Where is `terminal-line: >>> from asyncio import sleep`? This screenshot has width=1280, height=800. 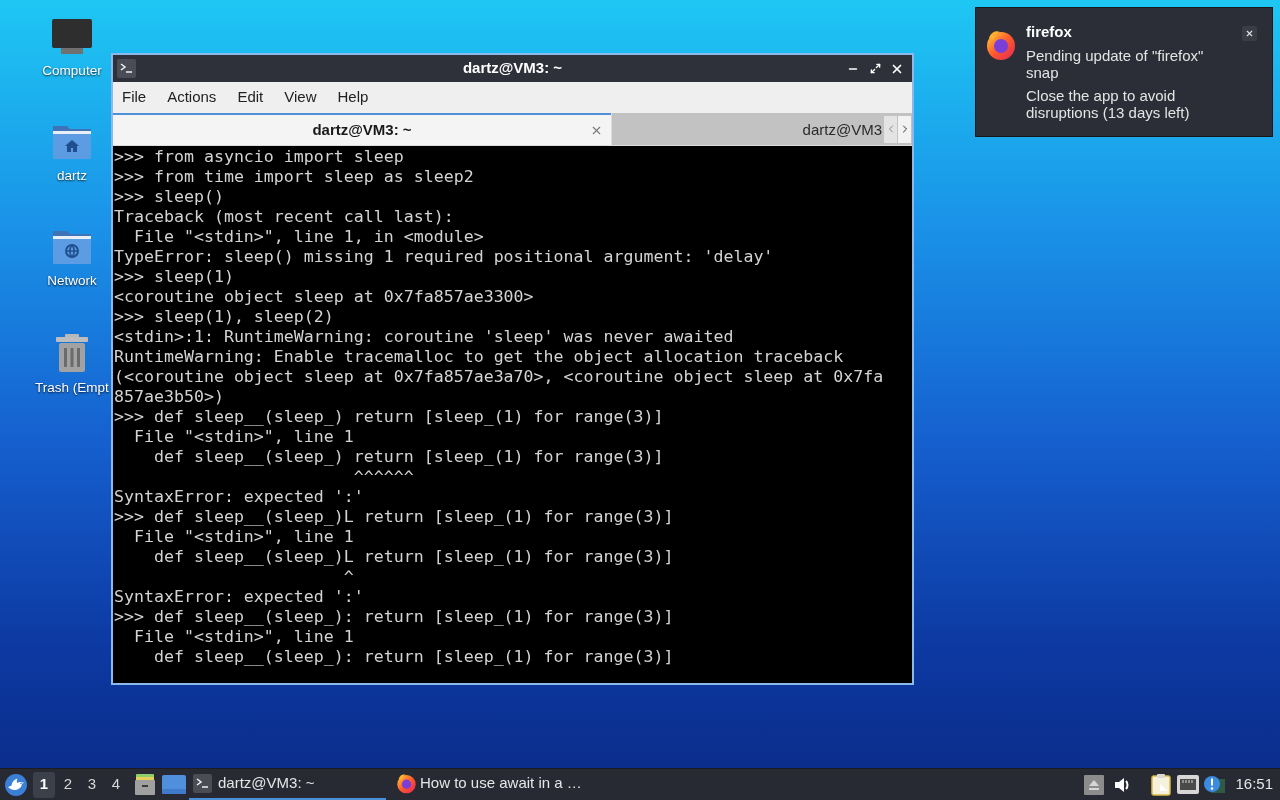 terminal-line: >>> from asyncio import sleep is located at coordinates (259, 157).